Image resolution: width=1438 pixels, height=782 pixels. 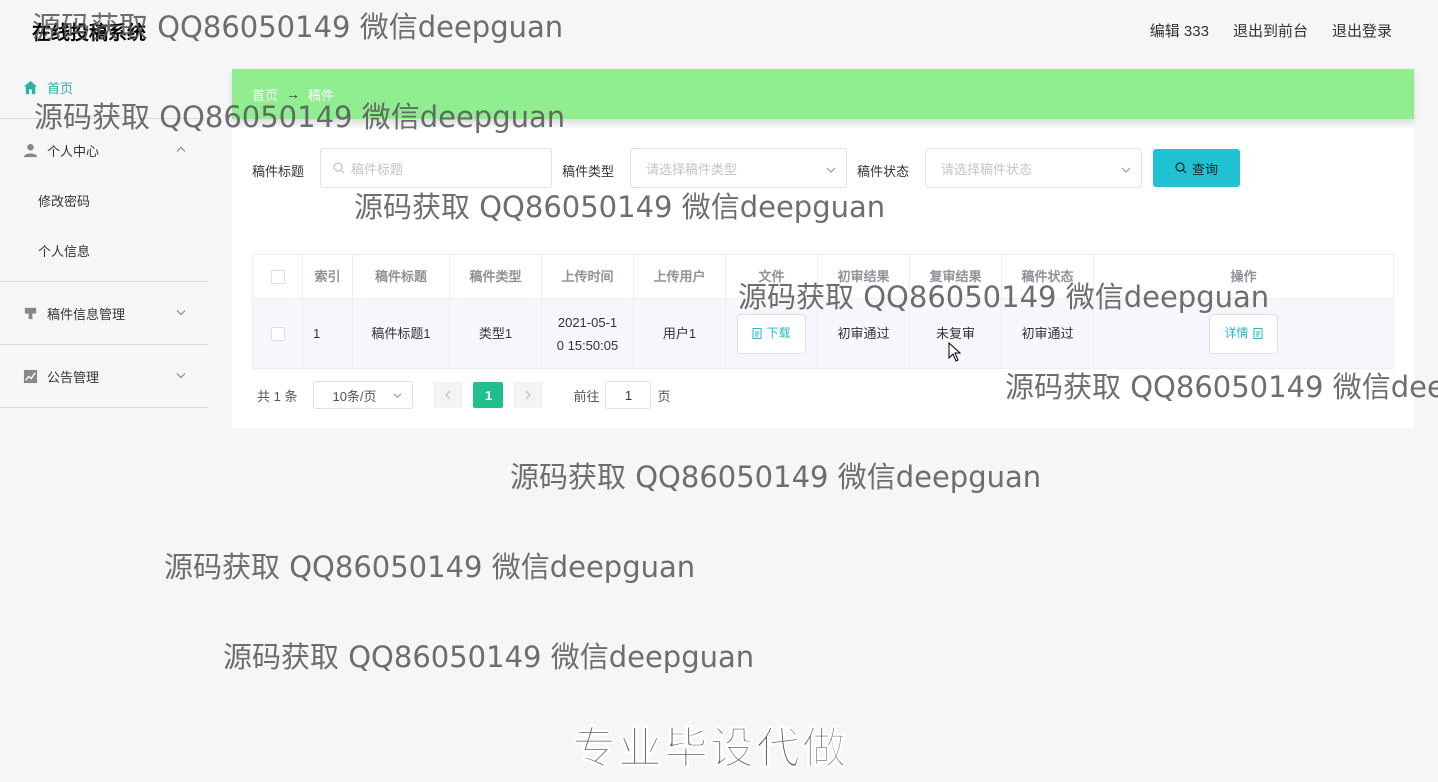 What do you see at coordinates (987, 169) in the screenshot?
I see `status-select-placeholder: 请选择稿件状态` at bounding box center [987, 169].